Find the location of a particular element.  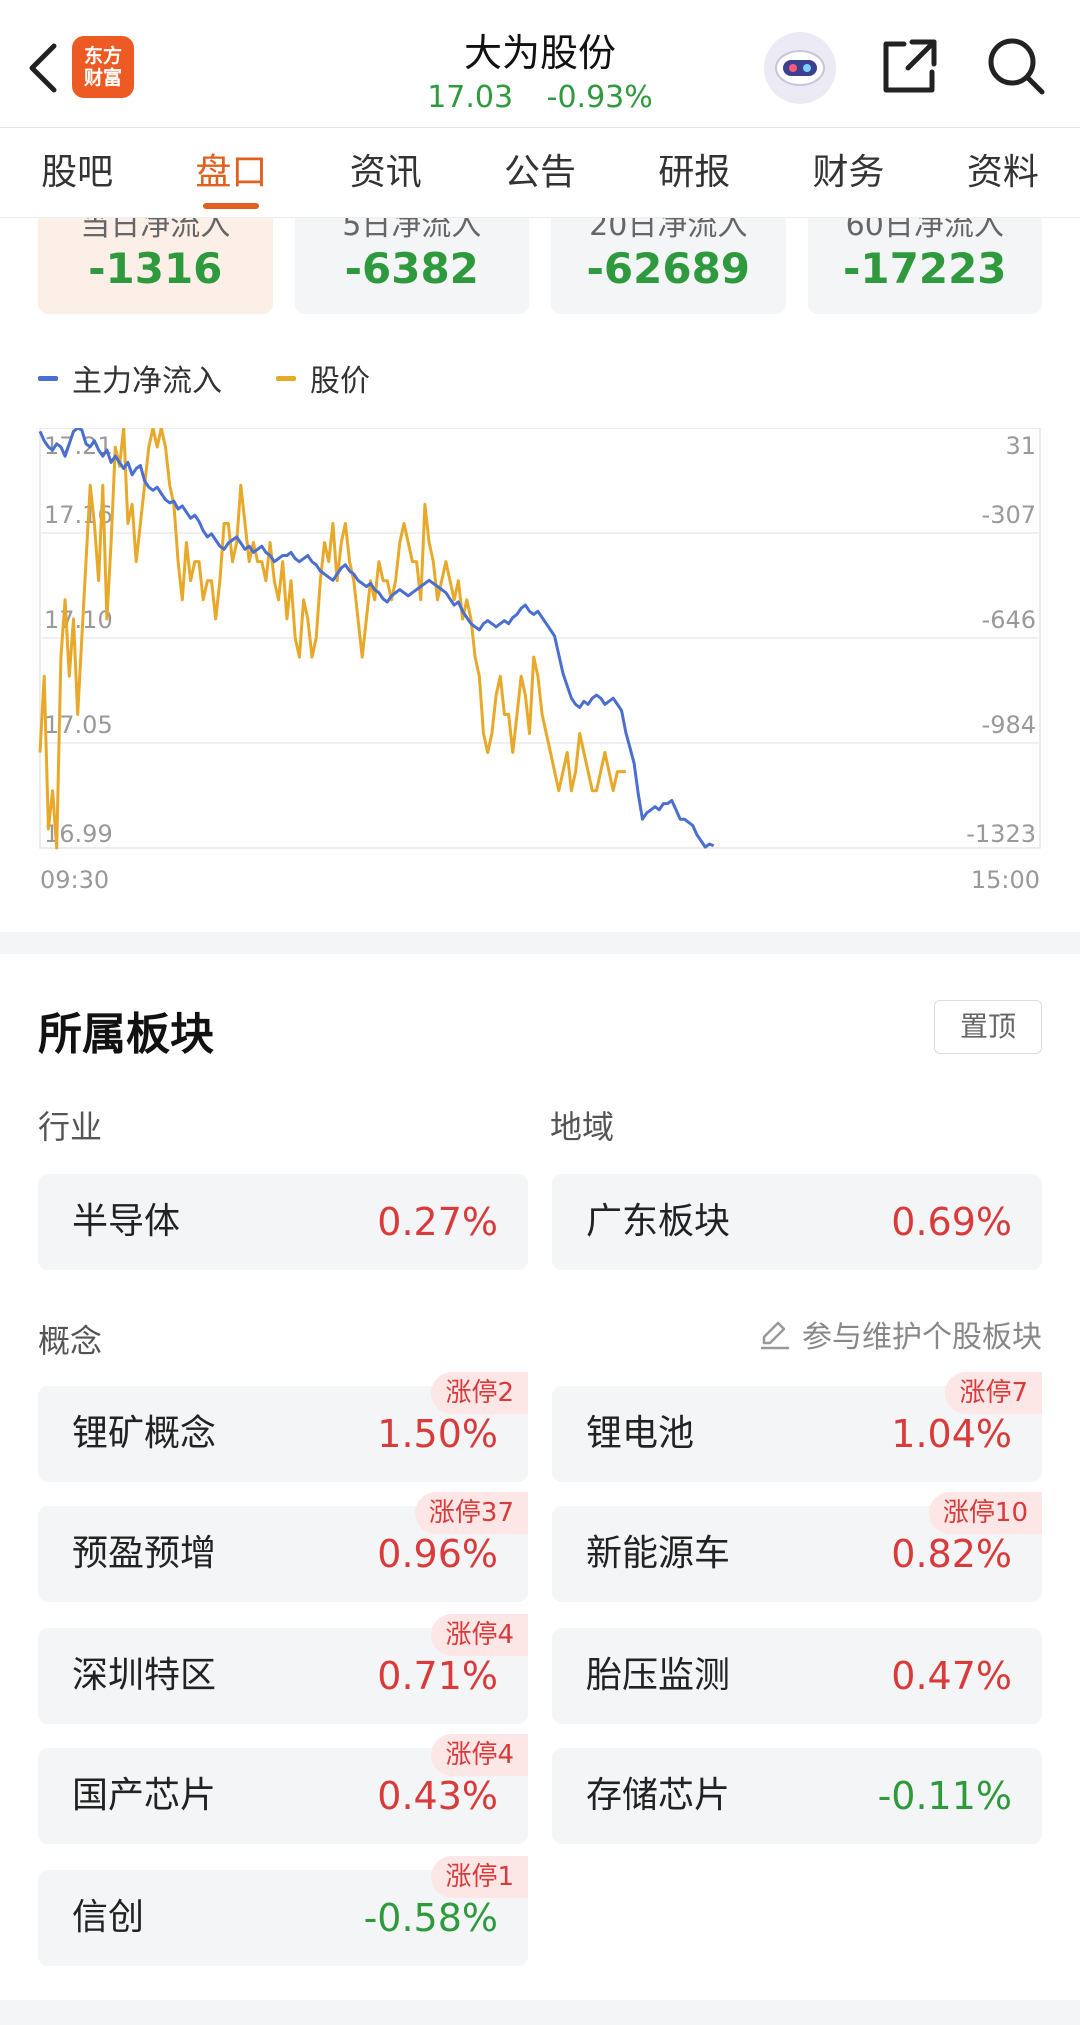

y-tick-right: -307 is located at coordinates (1009, 515).